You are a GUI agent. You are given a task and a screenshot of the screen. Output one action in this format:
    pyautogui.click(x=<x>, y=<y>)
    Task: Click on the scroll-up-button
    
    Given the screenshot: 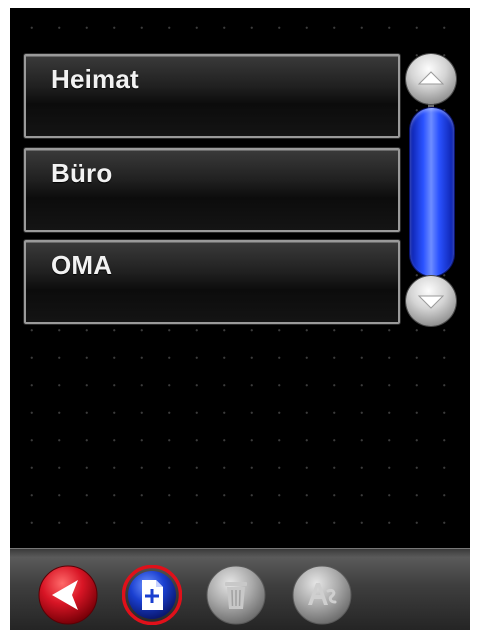 What is the action you would take?
    pyautogui.click(x=431, y=79)
    